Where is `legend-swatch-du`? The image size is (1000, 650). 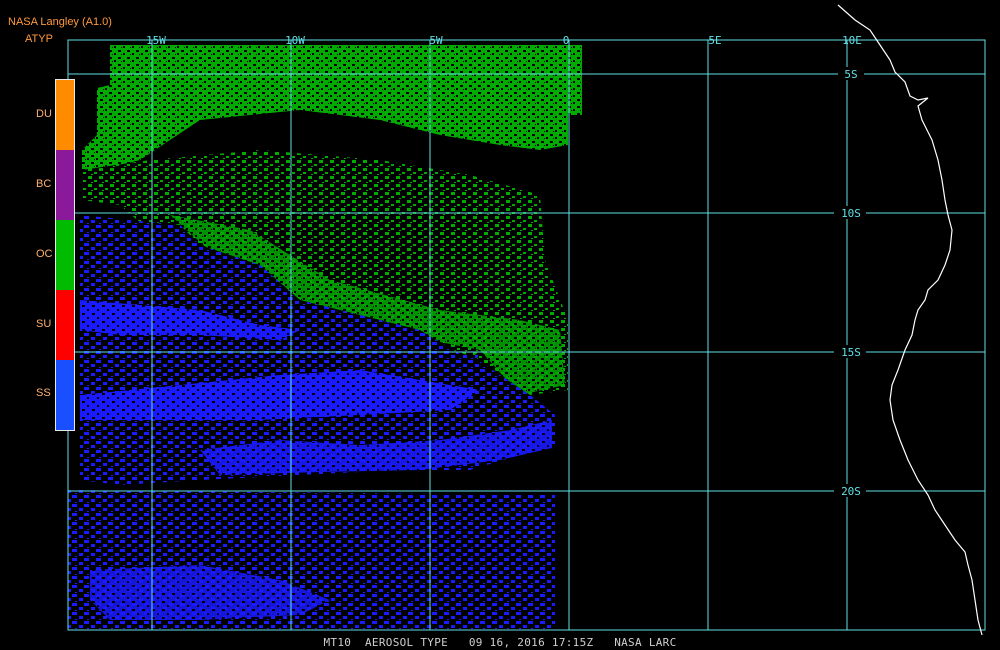 legend-swatch-du is located at coordinates (65, 115).